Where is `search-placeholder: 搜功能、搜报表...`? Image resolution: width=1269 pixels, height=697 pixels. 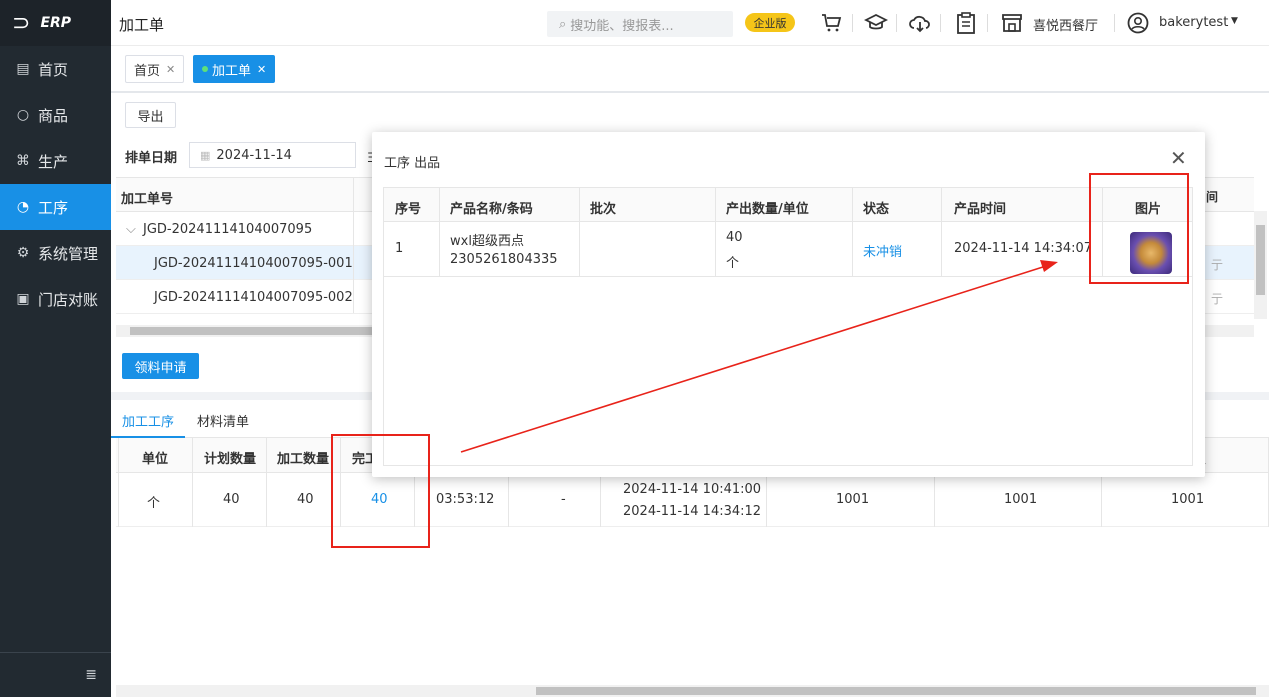
search-placeholder: 搜功能、搜报表... is located at coordinates (622, 26).